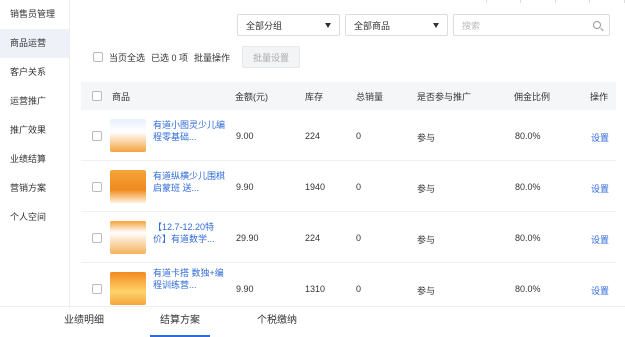 Image resolution: width=625 pixels, height=337 pixels. What do you see at coordinates (315, 289) in the screenshot?
I see `stock-cell: 1310` at bounding box center [315, 289].